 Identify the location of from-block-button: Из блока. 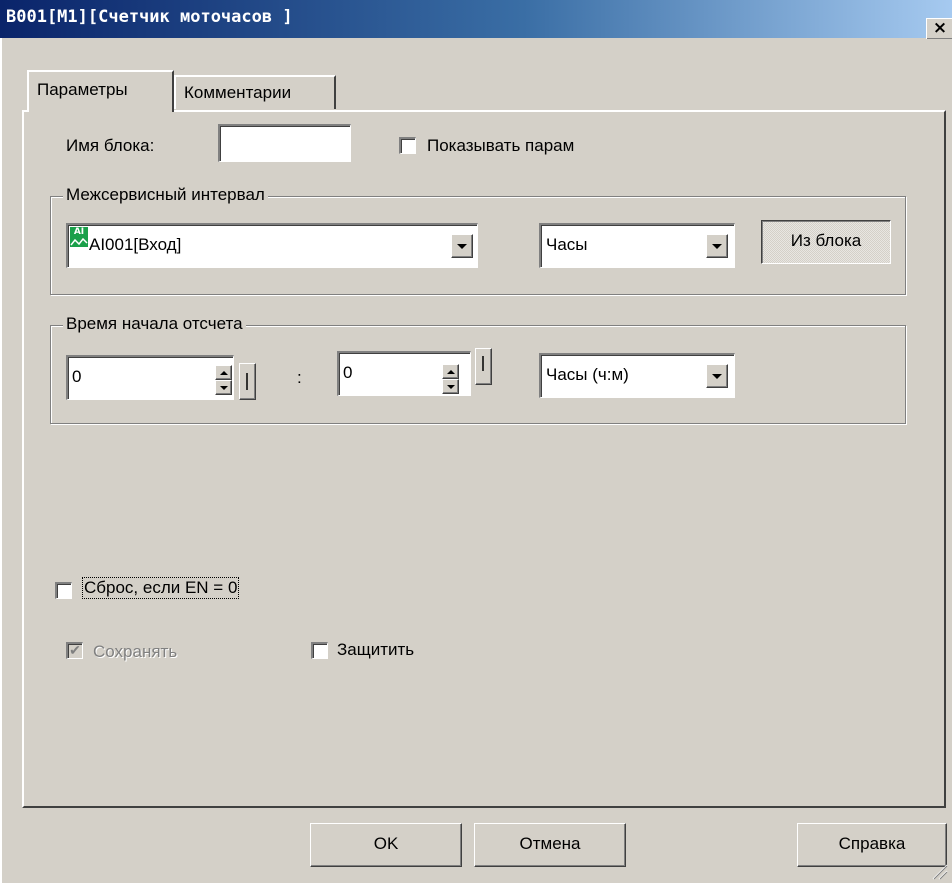
(826, 242).